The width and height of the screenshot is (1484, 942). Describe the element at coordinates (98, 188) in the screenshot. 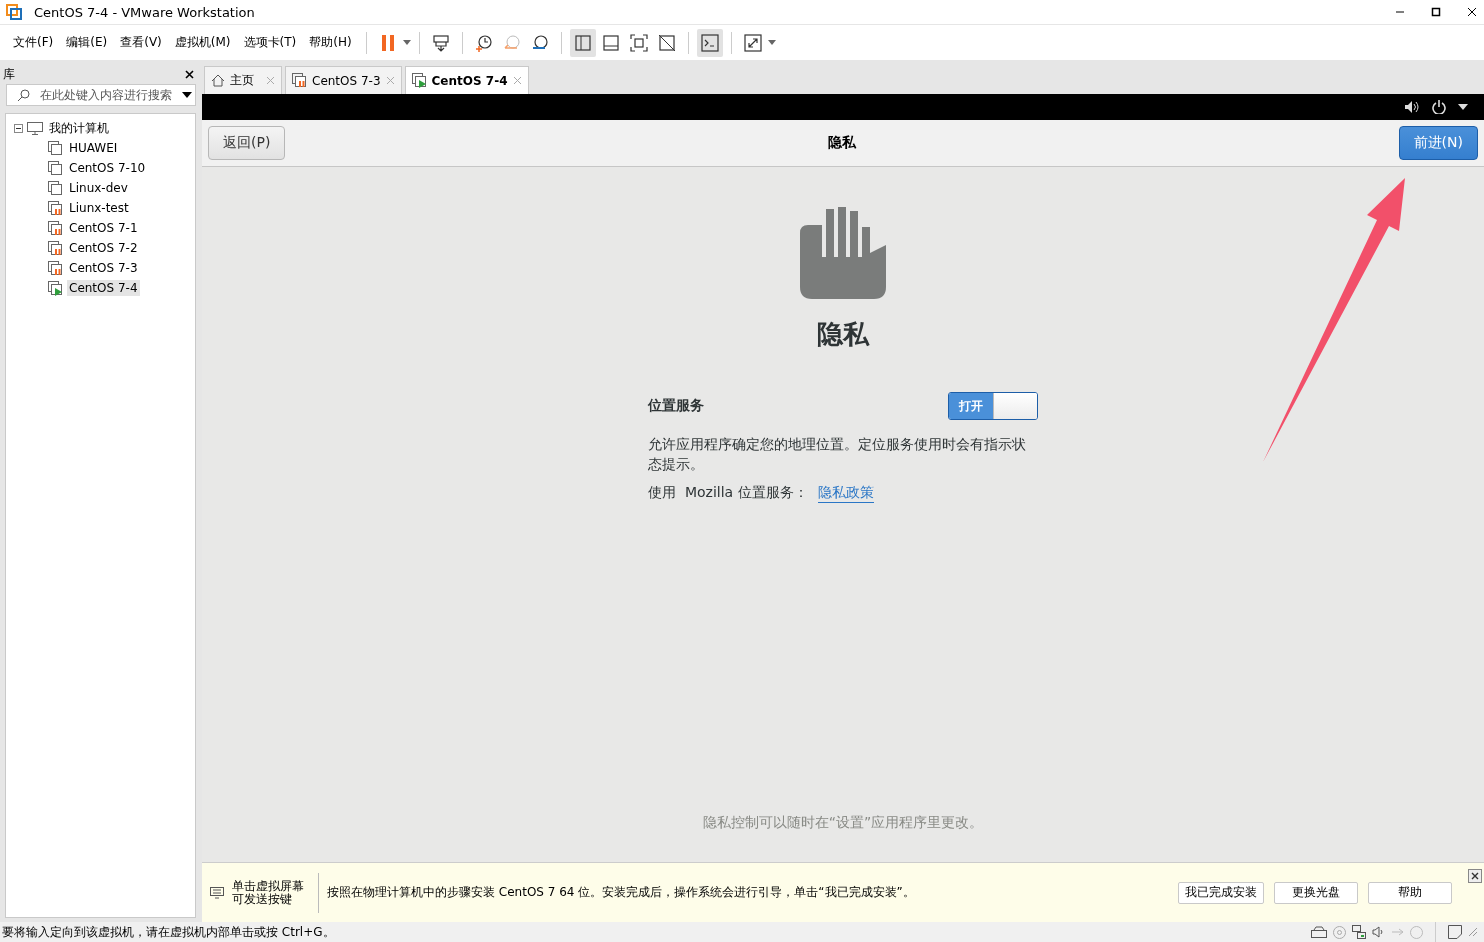

I see `tree-item: Linux-dev` at that location.